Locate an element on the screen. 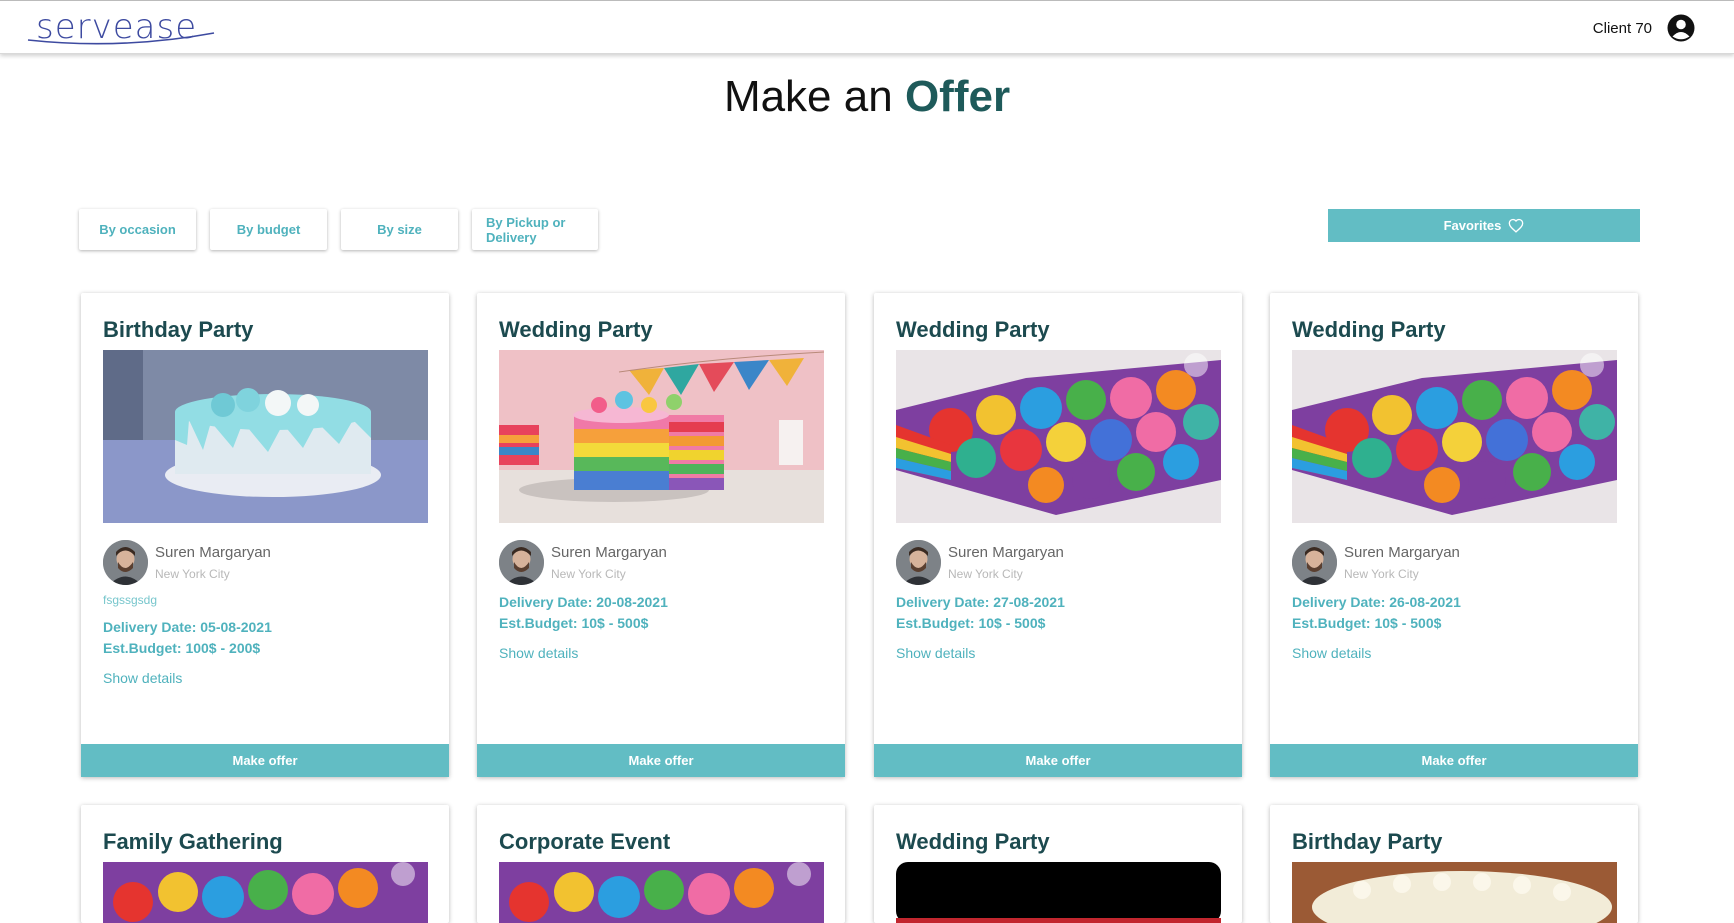 The height and width of the screenshot is (923, 1734). card-title: Family Gathering is located at coordinates (193, 841).